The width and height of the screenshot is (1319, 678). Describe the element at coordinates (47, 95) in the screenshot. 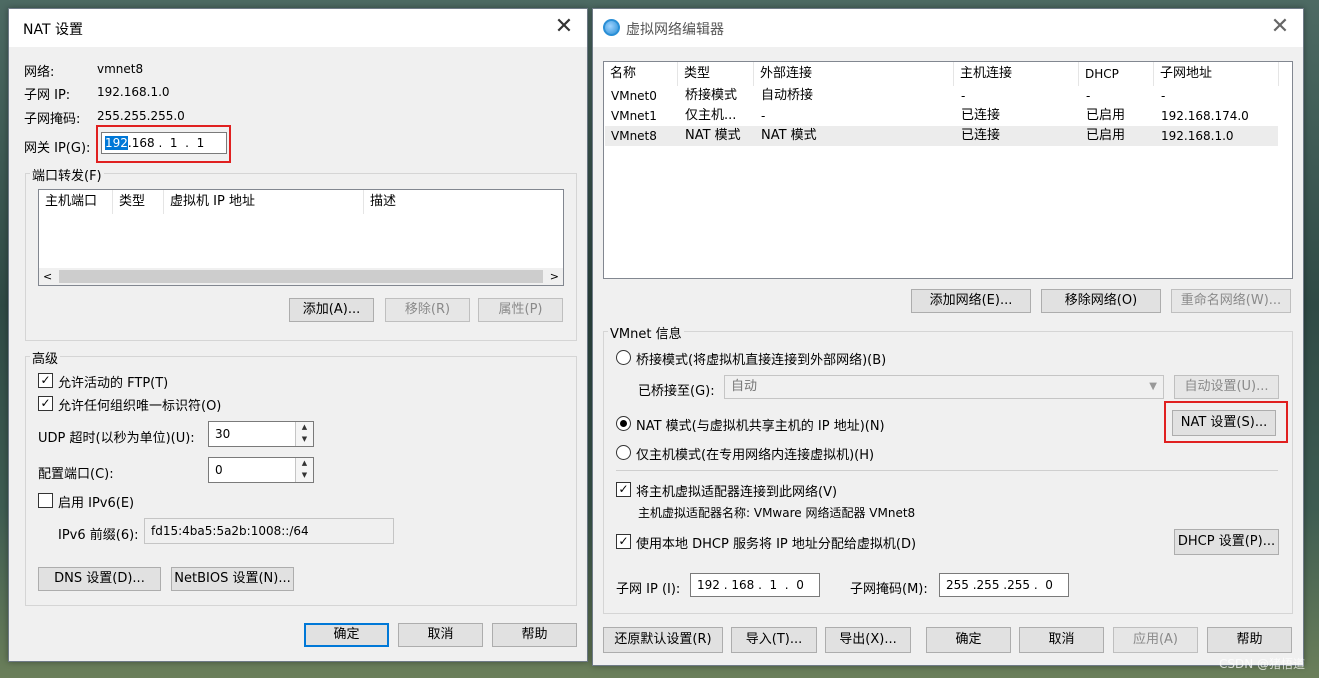

I see `subnet-ip-label: 子网 IP:` at that location.